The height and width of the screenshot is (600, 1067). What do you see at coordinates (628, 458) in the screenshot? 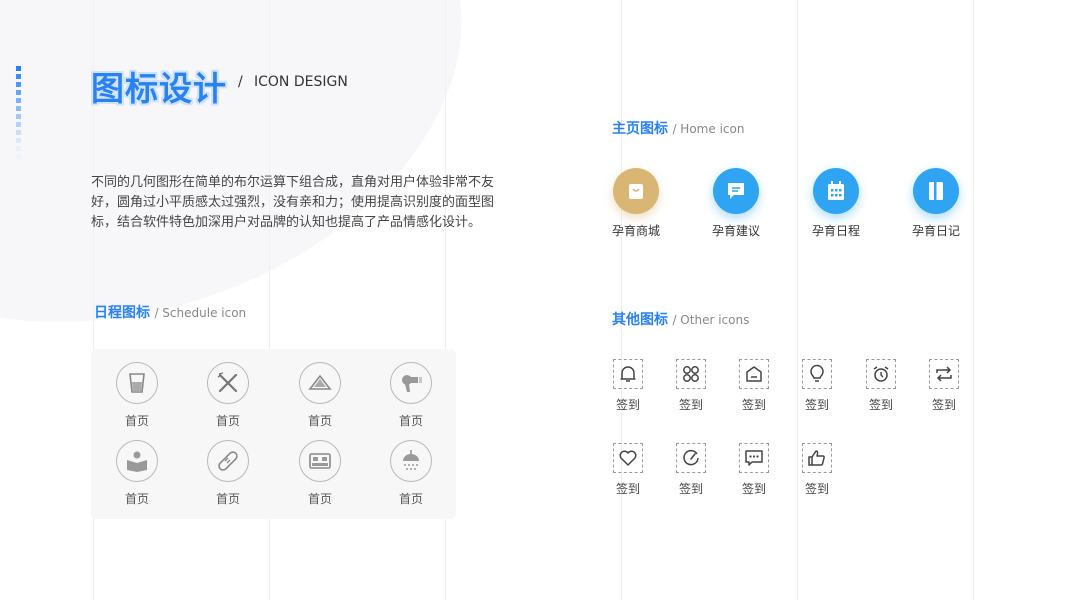
I see `heart-icon` at bounding box center [628, 458].